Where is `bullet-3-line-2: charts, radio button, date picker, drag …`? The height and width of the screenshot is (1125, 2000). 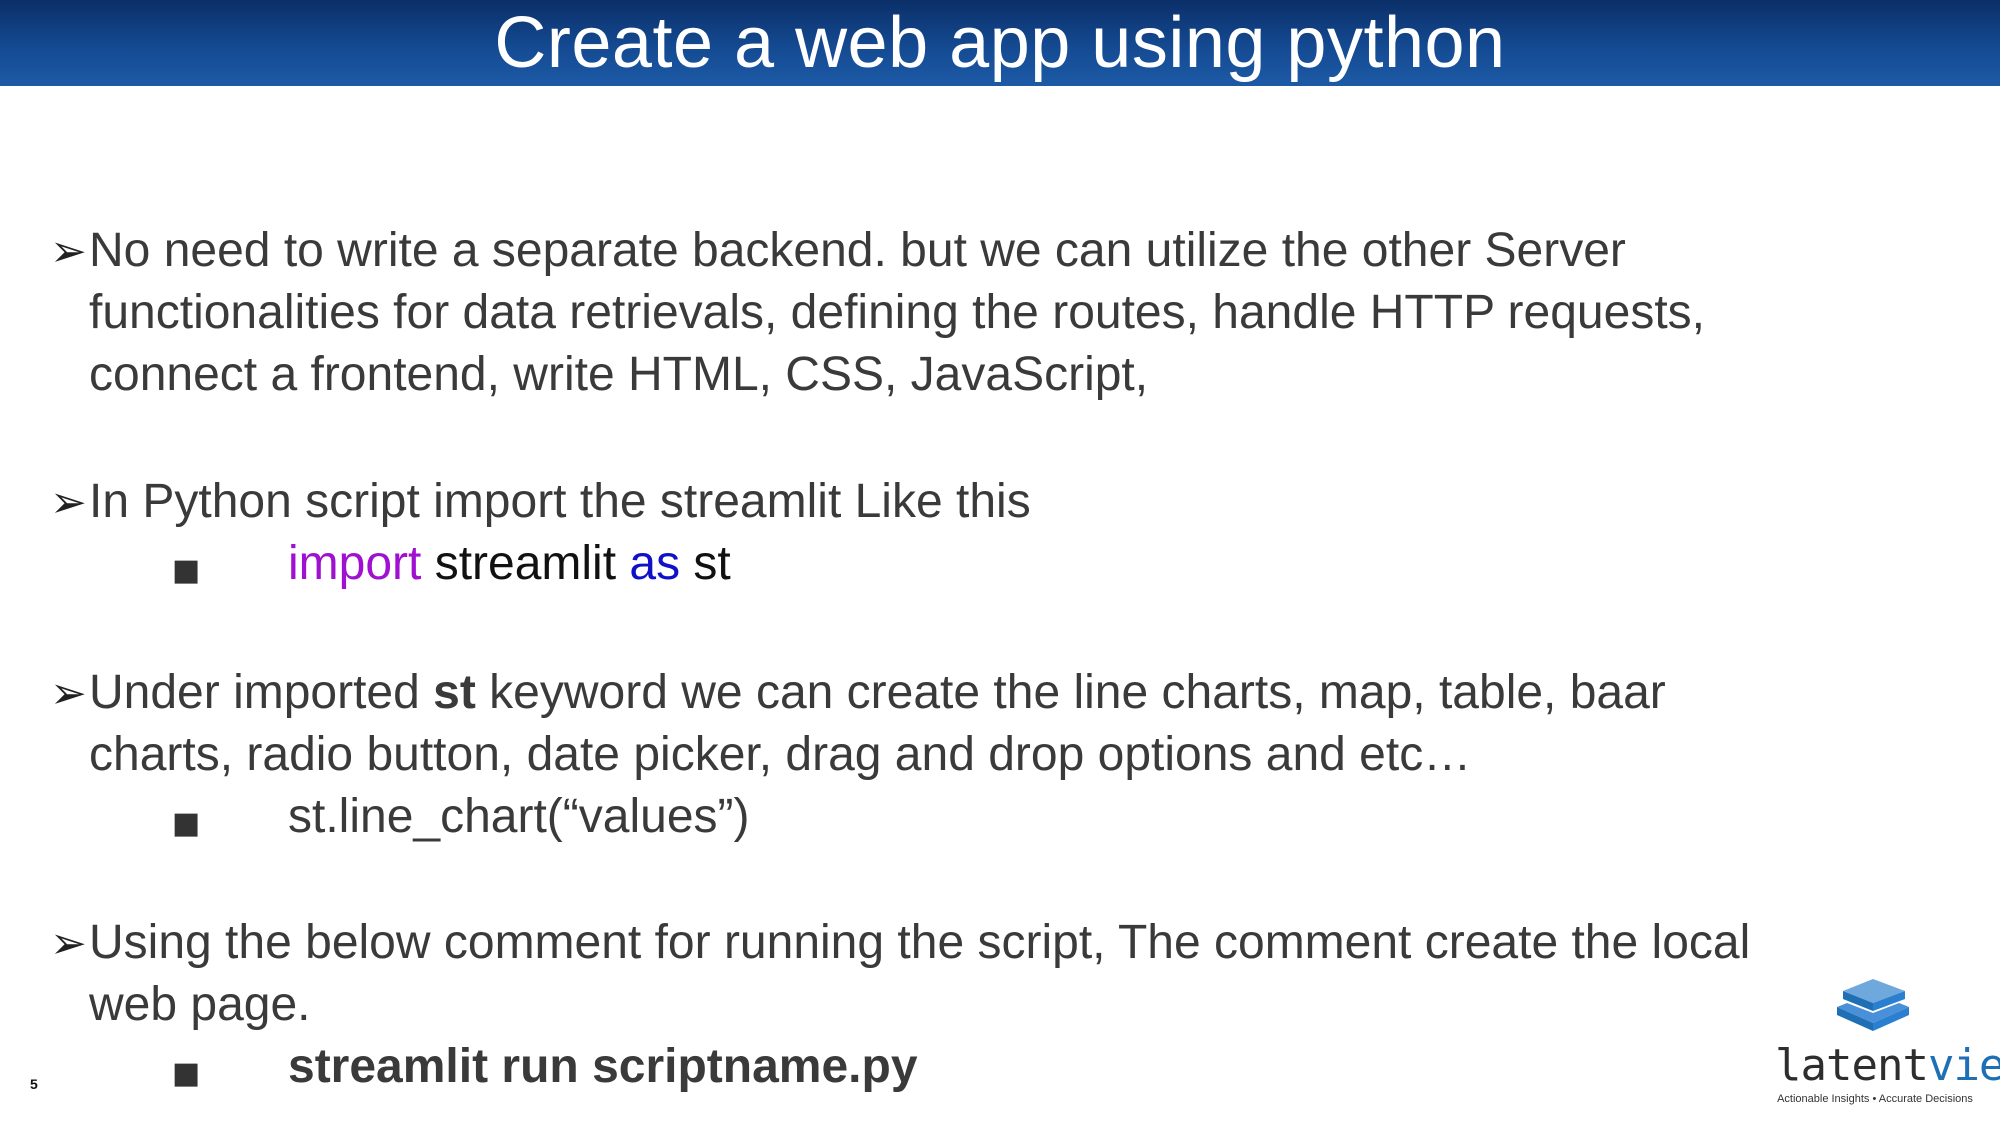 bullet-3-line-2: charts, radio button, date picker, drag … is located at coordinates (780, 754).